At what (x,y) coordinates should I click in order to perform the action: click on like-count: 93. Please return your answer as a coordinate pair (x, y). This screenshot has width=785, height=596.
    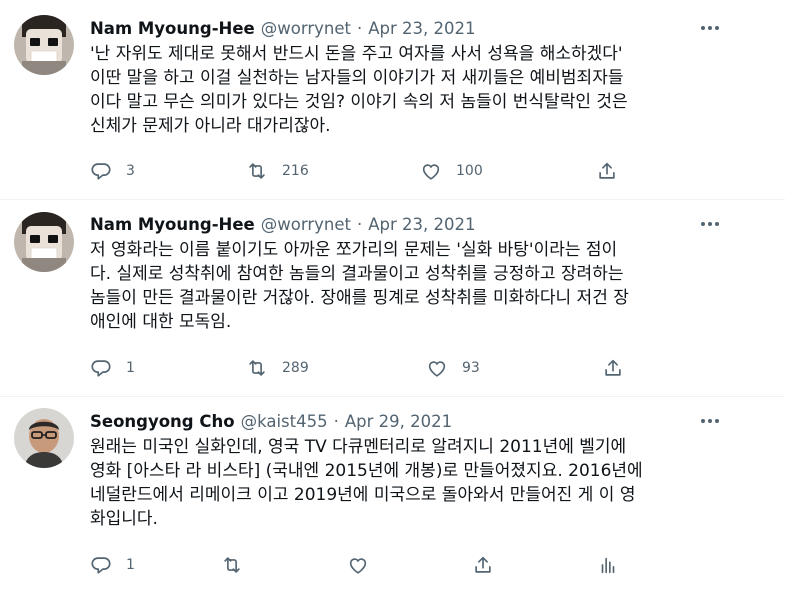
    Looking at the image, I should click on (471, 368).